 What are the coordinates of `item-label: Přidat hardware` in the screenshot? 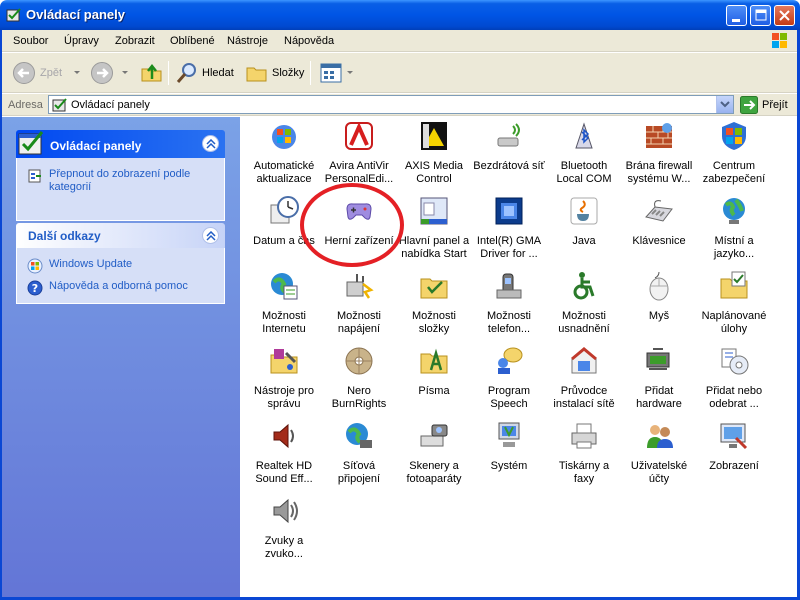 It's located at (659, 397).